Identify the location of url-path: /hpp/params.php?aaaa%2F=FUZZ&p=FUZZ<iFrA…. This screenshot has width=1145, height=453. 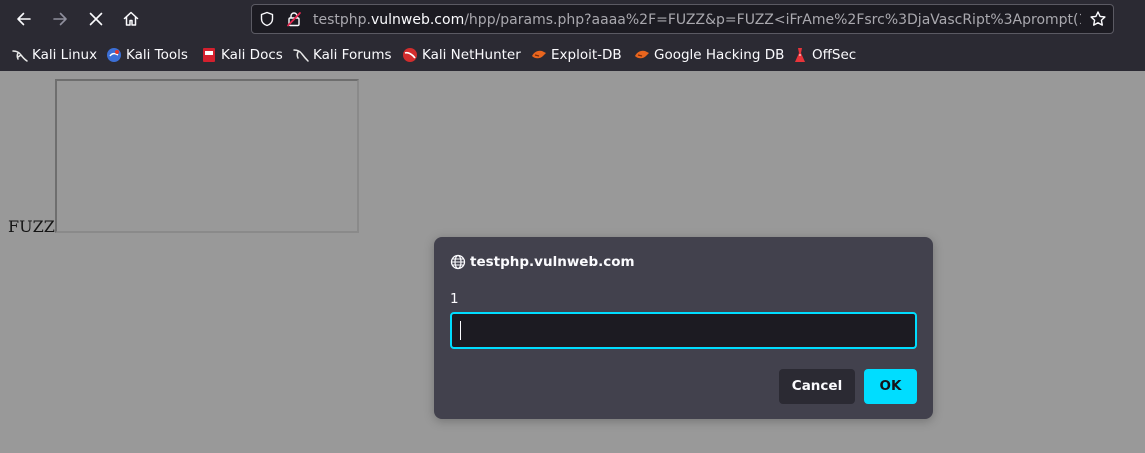
(772, 20).